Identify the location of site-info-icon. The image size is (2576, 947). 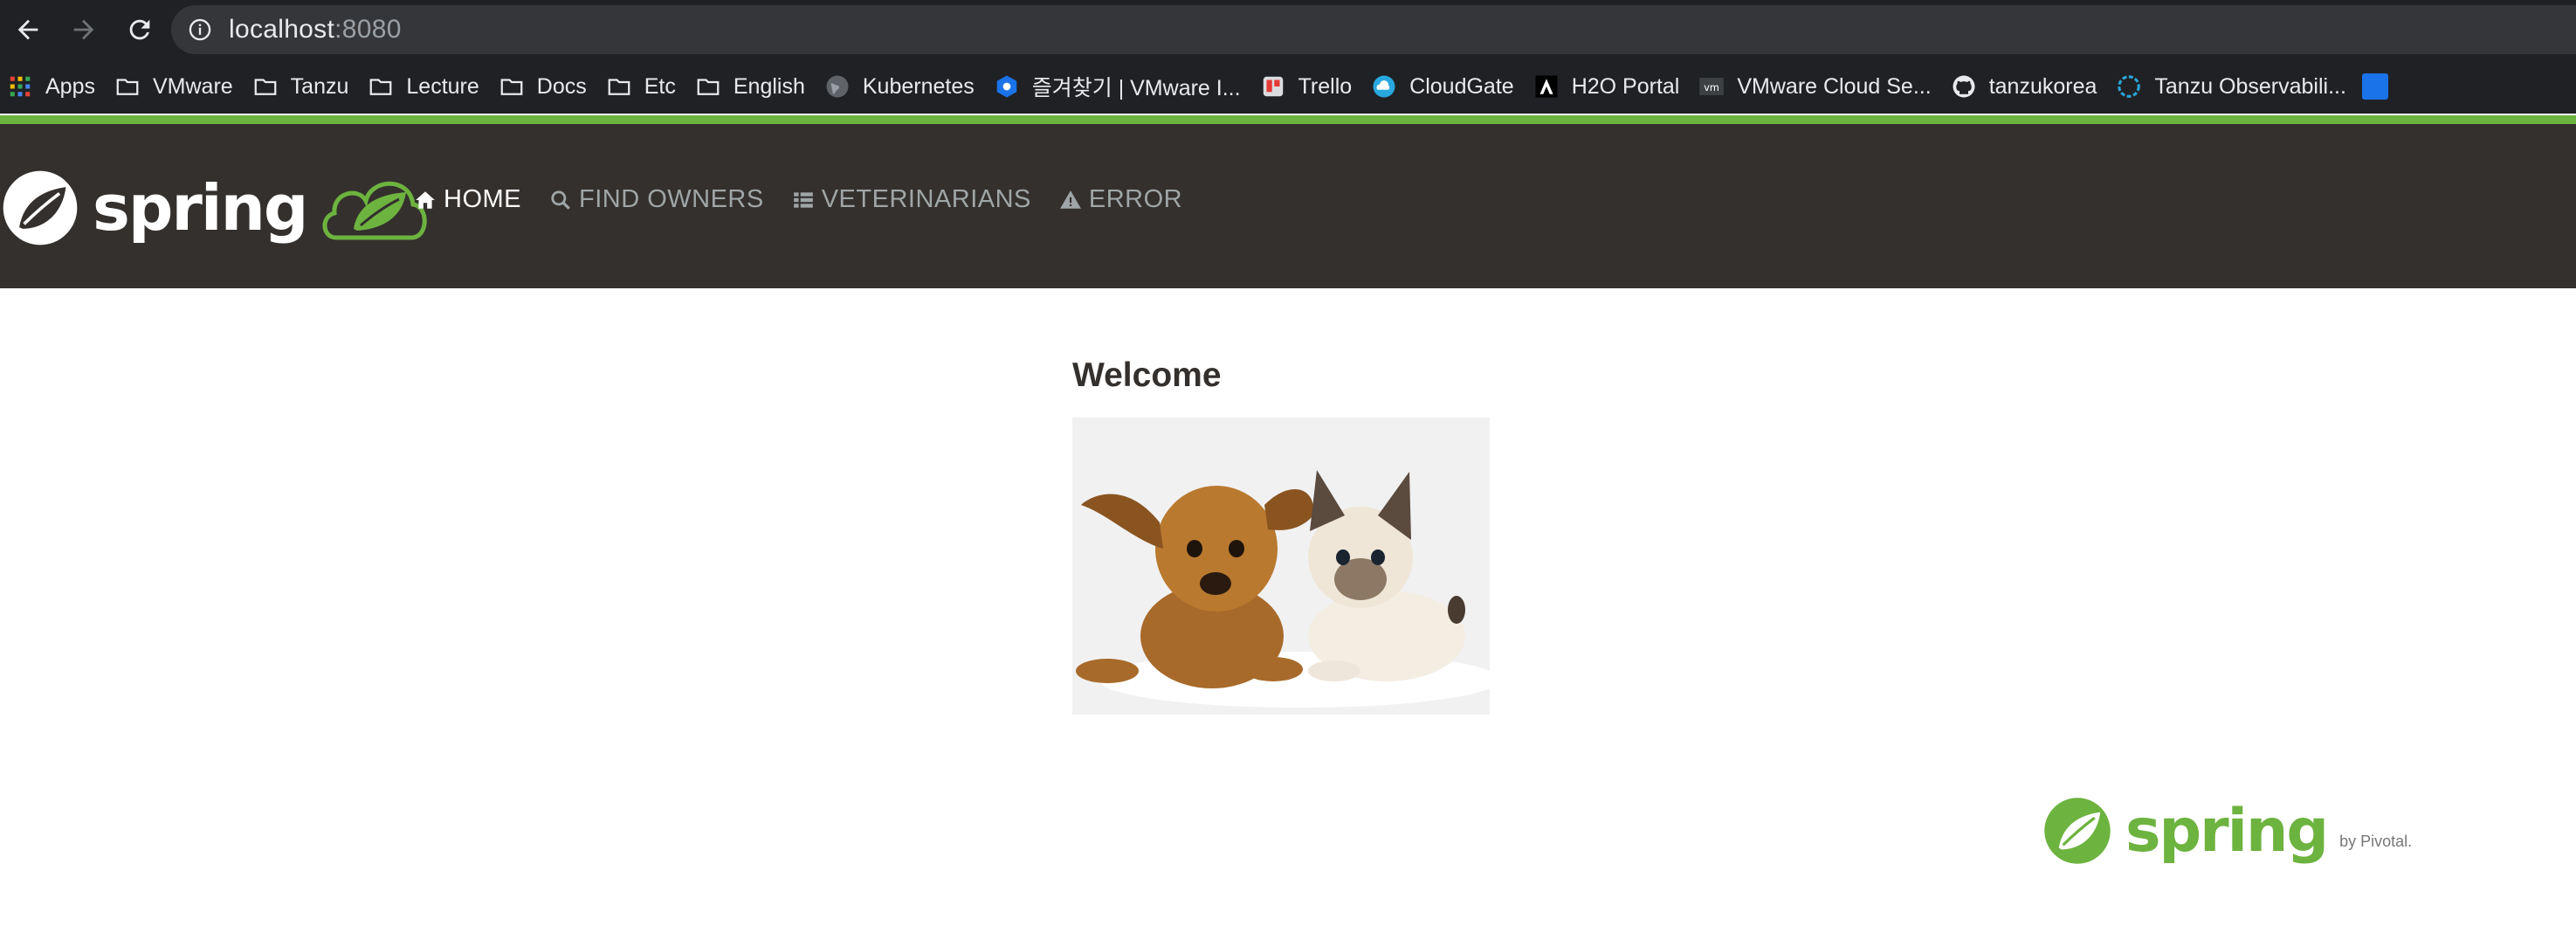
(200, 30).